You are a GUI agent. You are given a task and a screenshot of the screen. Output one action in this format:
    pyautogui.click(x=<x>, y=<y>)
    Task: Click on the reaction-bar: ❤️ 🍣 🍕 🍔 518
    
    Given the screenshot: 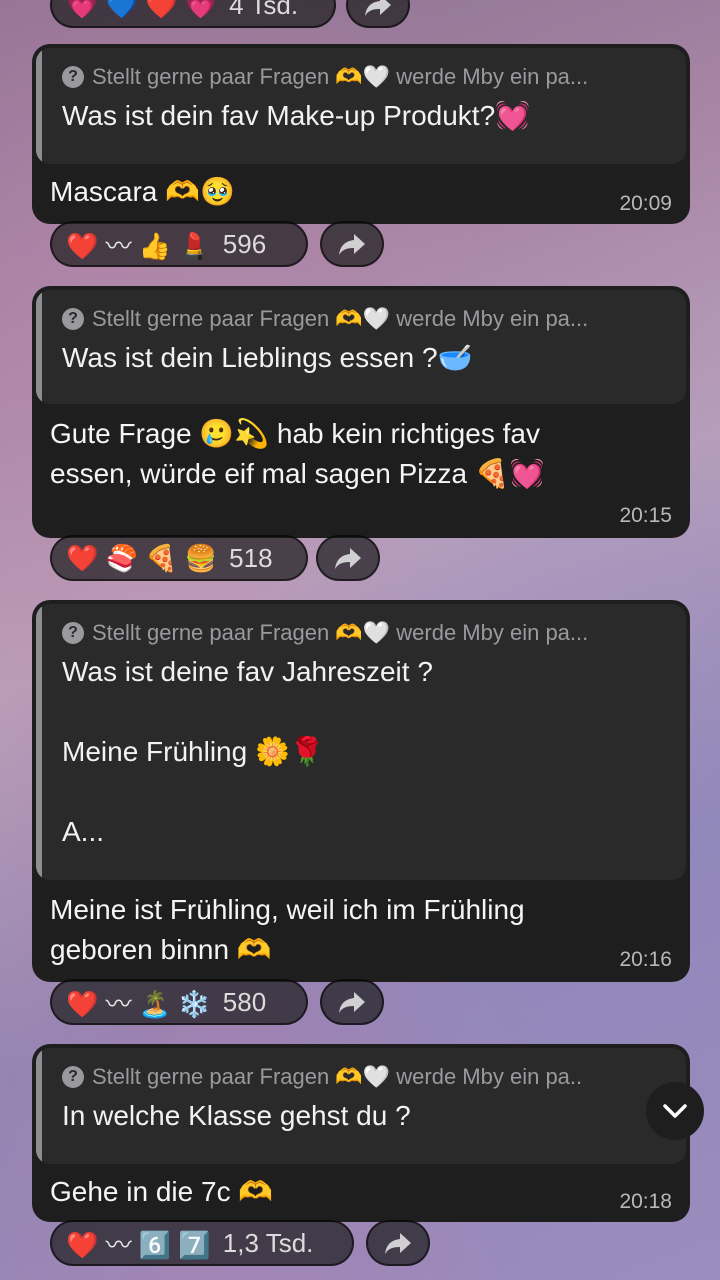 What is the action you would take?
    pyautogui.click(x=179, y=558)
    